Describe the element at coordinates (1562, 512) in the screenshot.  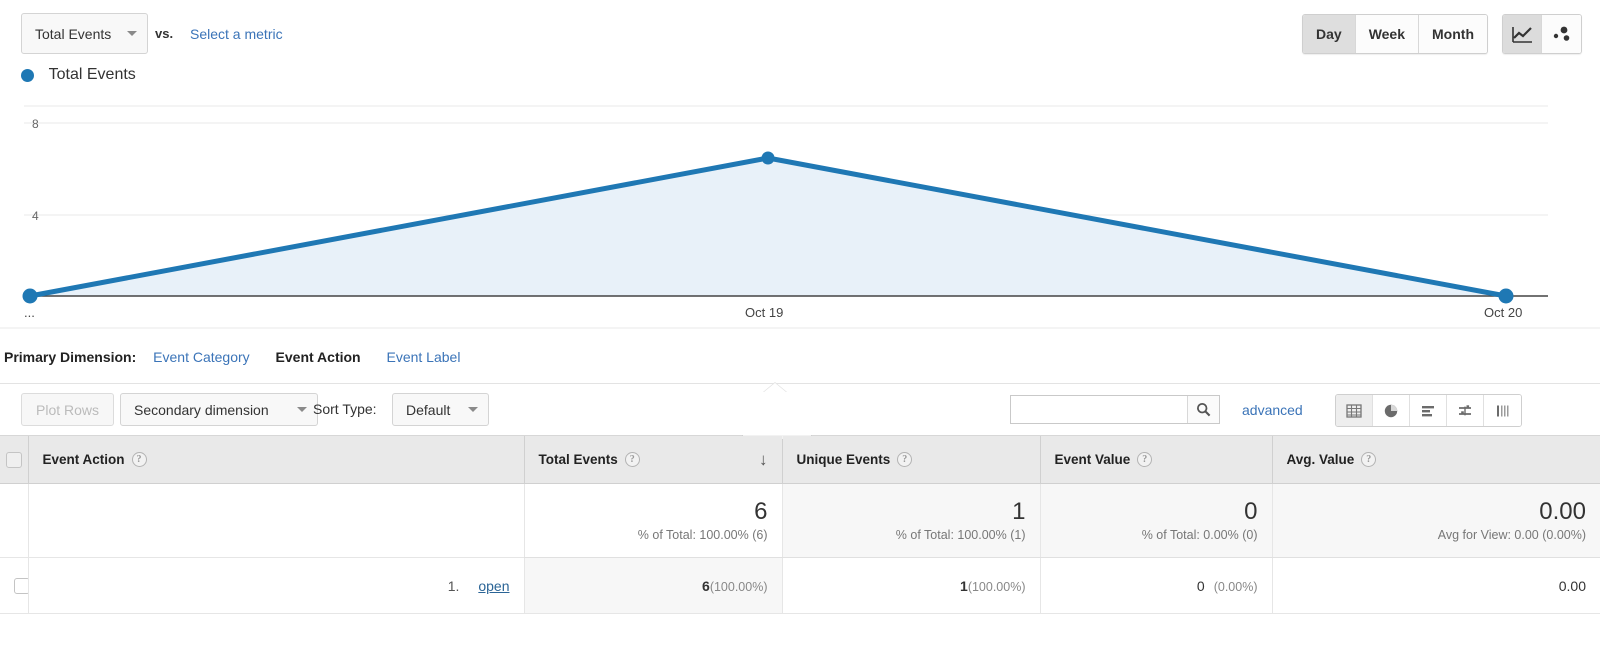
I see `summary-value: 0.00` at that location.